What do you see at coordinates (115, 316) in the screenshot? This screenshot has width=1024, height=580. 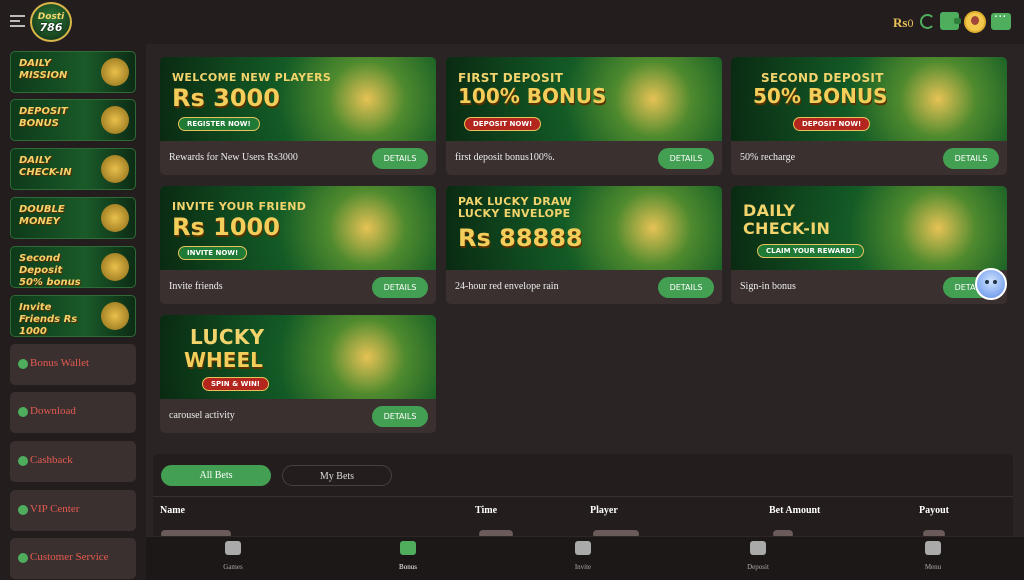 I see `friends-icon` at bounding box center [115, 316].